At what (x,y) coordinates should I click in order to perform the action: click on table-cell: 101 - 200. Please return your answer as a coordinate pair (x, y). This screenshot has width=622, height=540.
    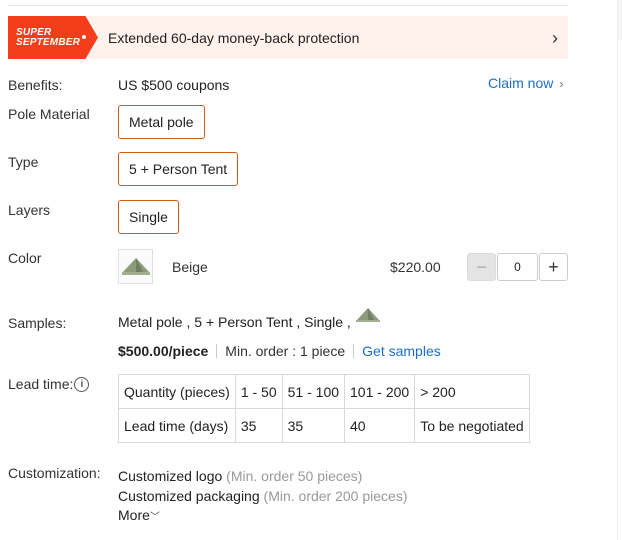
    Looking at the image, I should click on (380, 391).